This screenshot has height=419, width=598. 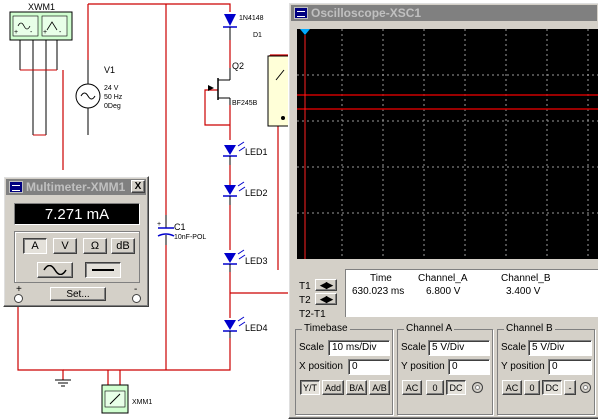 What do you see at coordinates (312, 314) in the screenshot?
I see `t2-t1-row-label: T2-T1` at bounding box center [312, 314].